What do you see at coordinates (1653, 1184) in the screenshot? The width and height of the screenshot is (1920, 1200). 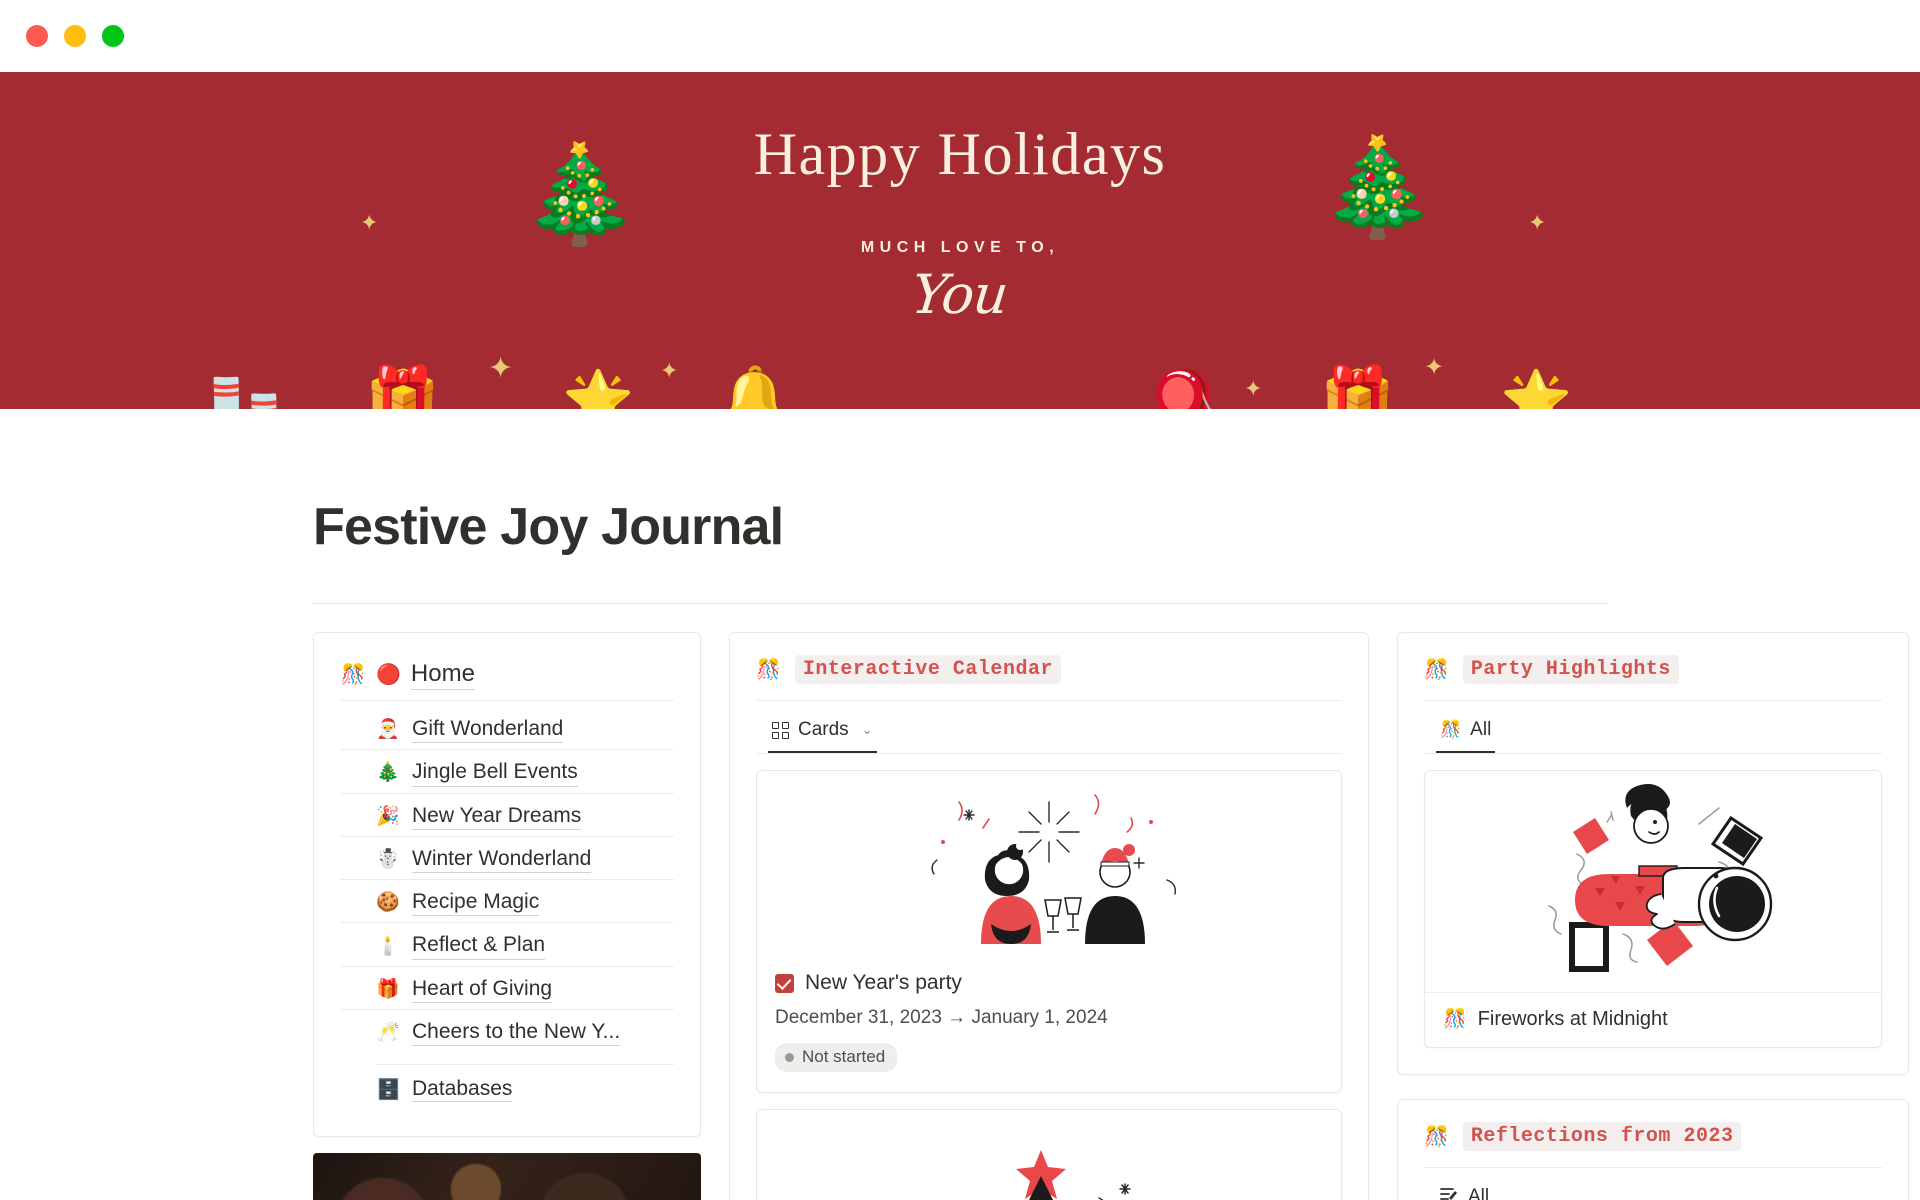 I see `reflections-view-switcher: All` at bounding box center [1653, 1184].